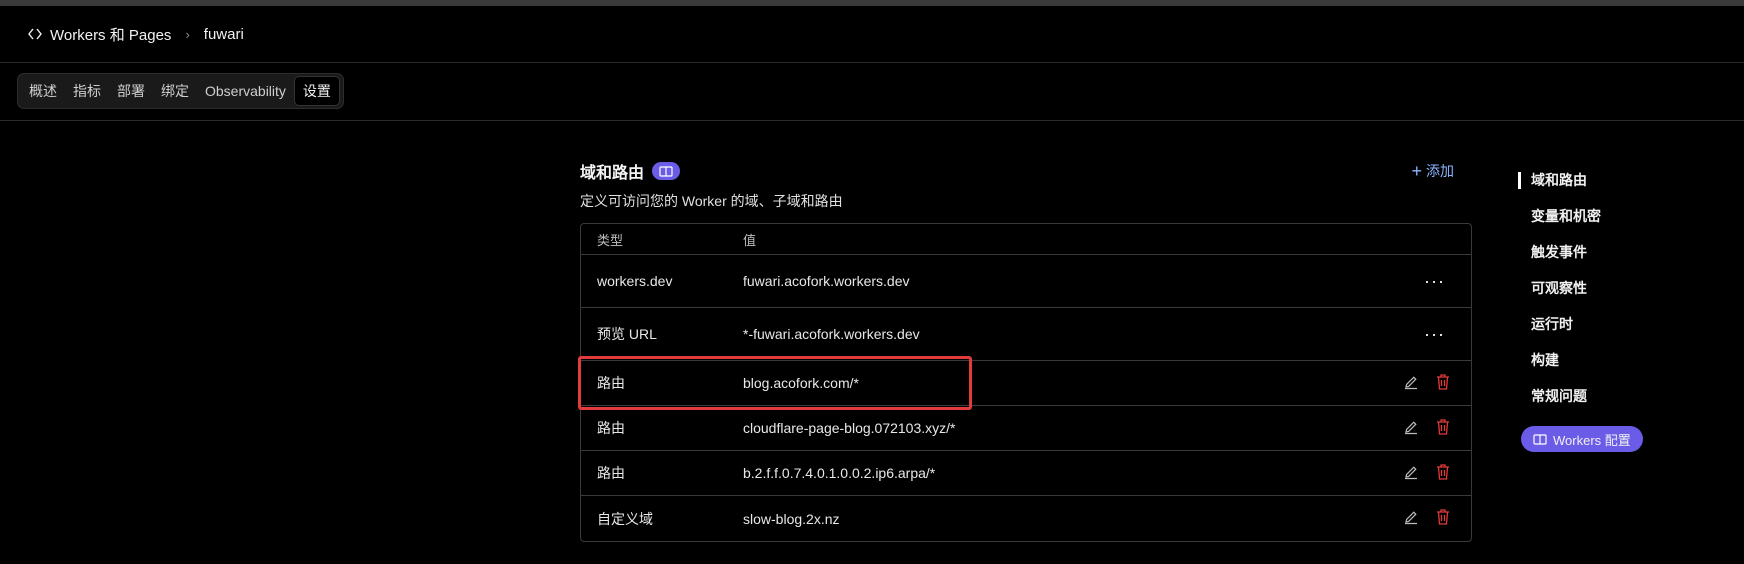 The width and height of the screenshot is (1744, 564). Describe the element at coordinates (801, 383) in the screenshot. I see `cell-value: blog.acofork.com/*` at that location.